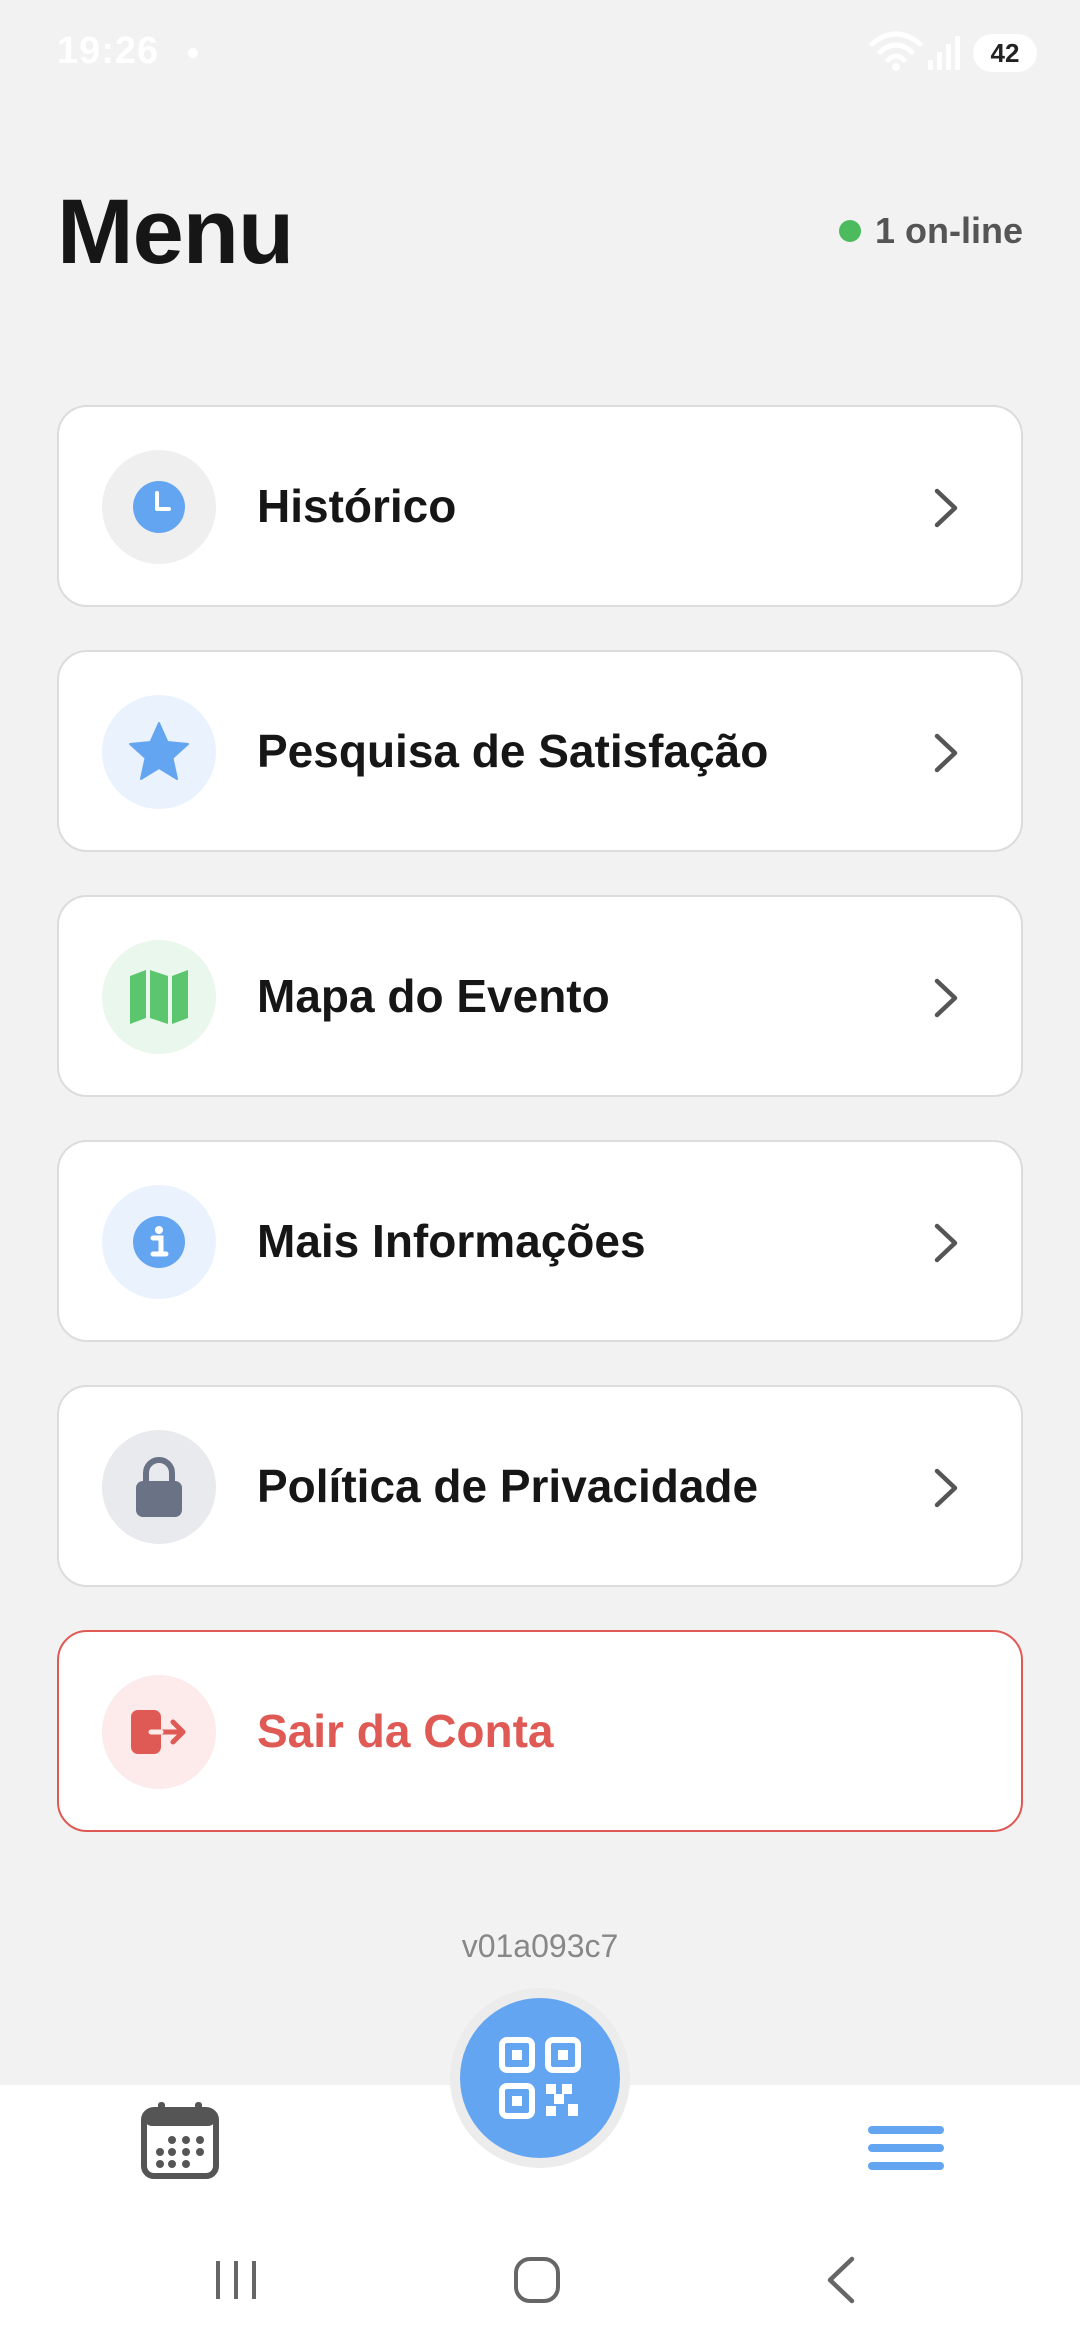 The width and height of the screenshot is (1080, 2340). I want to click on map-icon, so click(159, 997).